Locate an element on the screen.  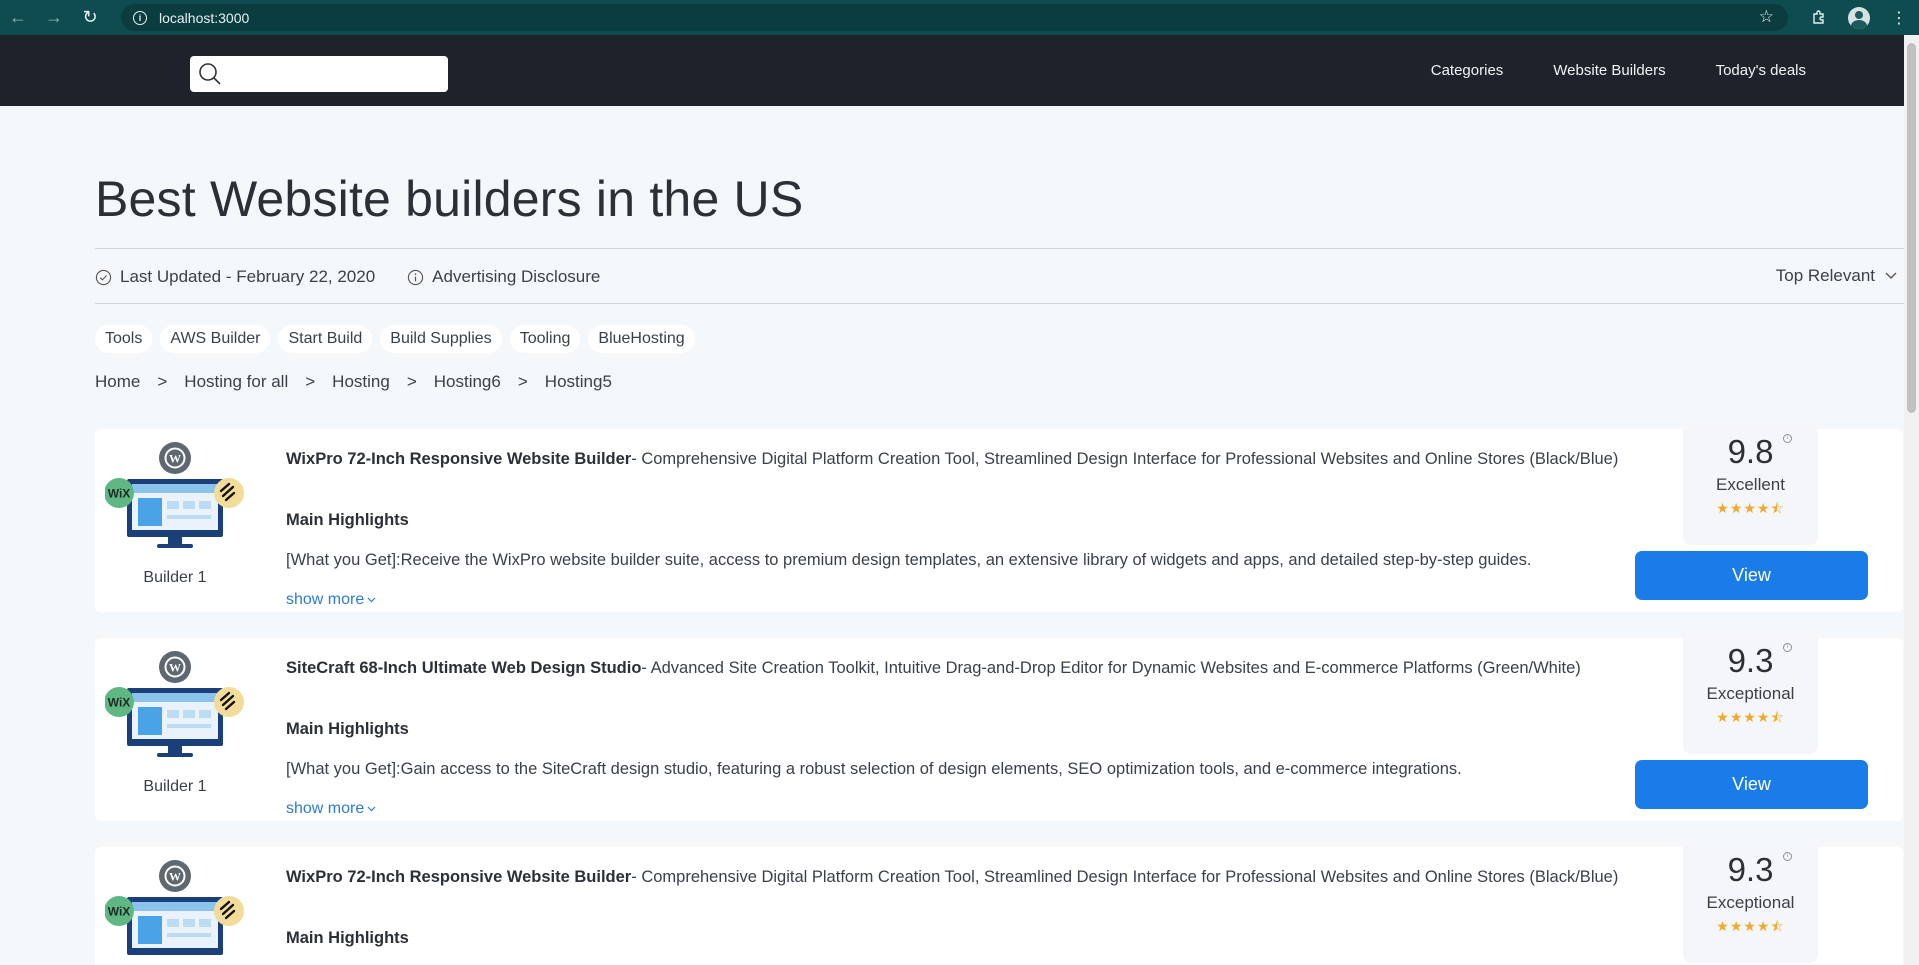
bookmark-star-icon: ☆ is located at coordinates (1766, 17).